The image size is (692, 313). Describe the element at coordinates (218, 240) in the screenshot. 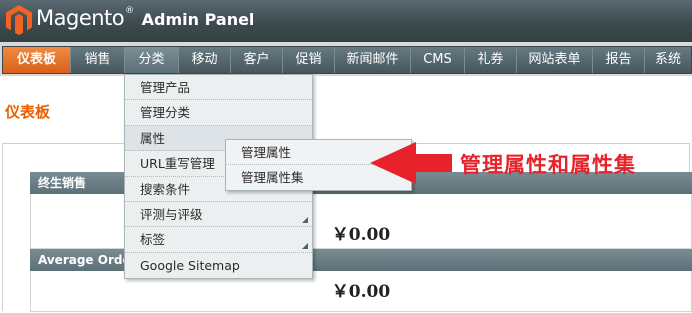

I see `menu-item-tags: 标签` at that location.